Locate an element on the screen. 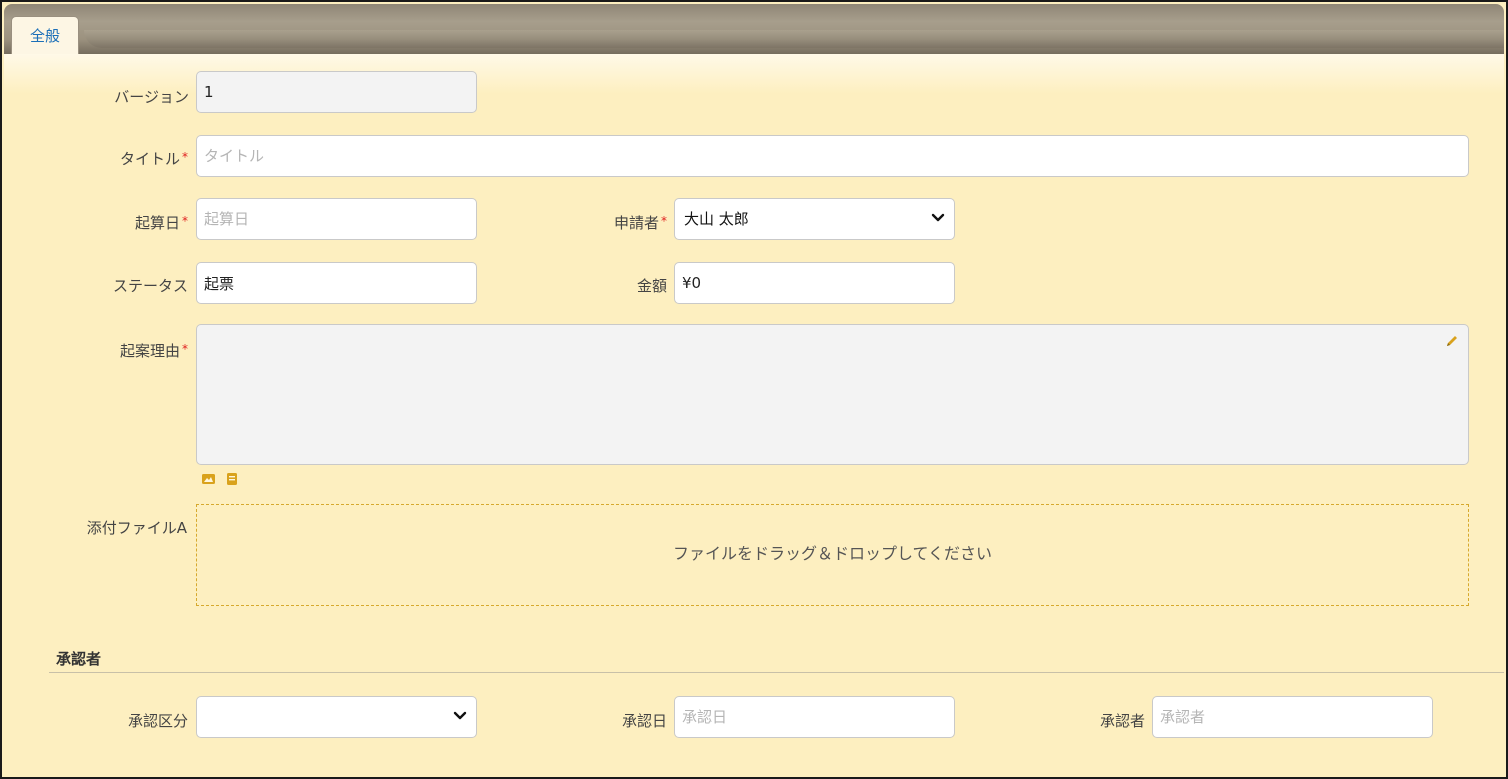 This screenshot has height=779, width=1508. version-label: バージョン is located at coordinates (144, 96).